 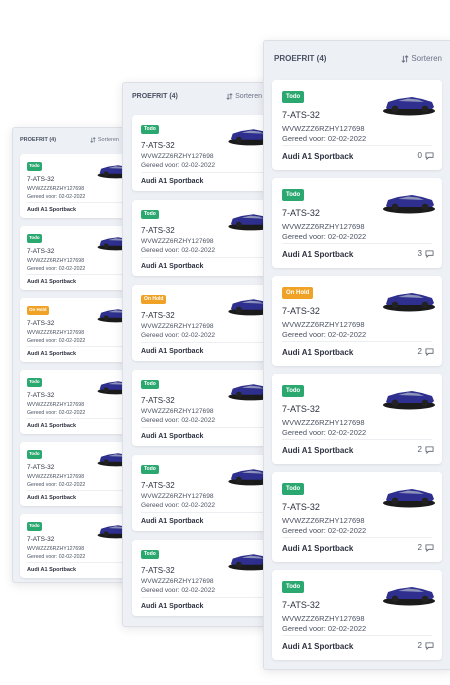 What do you see at coordinates (69, 140) in the screenshot?
I see `column-header: PROEFRIT (4) Sorteren` at bounding box center [69, 140].